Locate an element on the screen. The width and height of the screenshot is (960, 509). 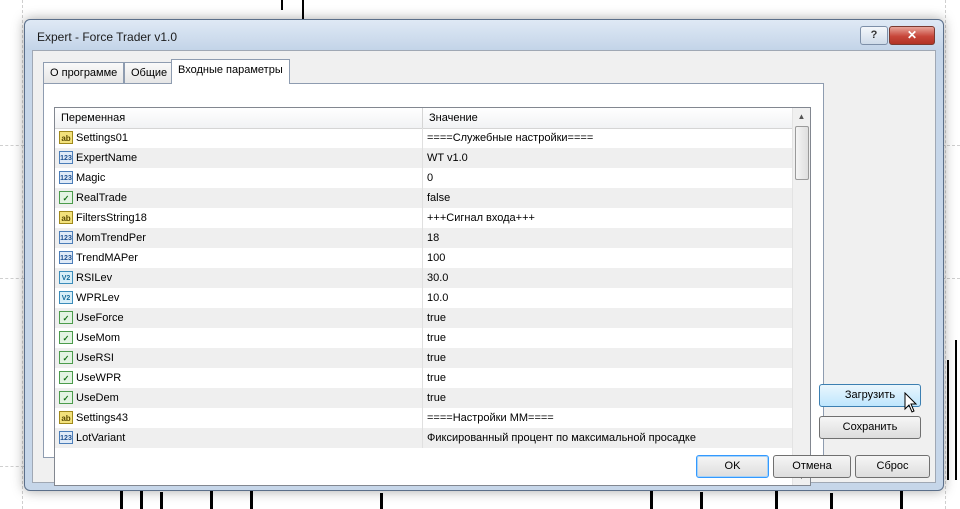
parameter-name: Settings43 is located at coordinates (102, 418).